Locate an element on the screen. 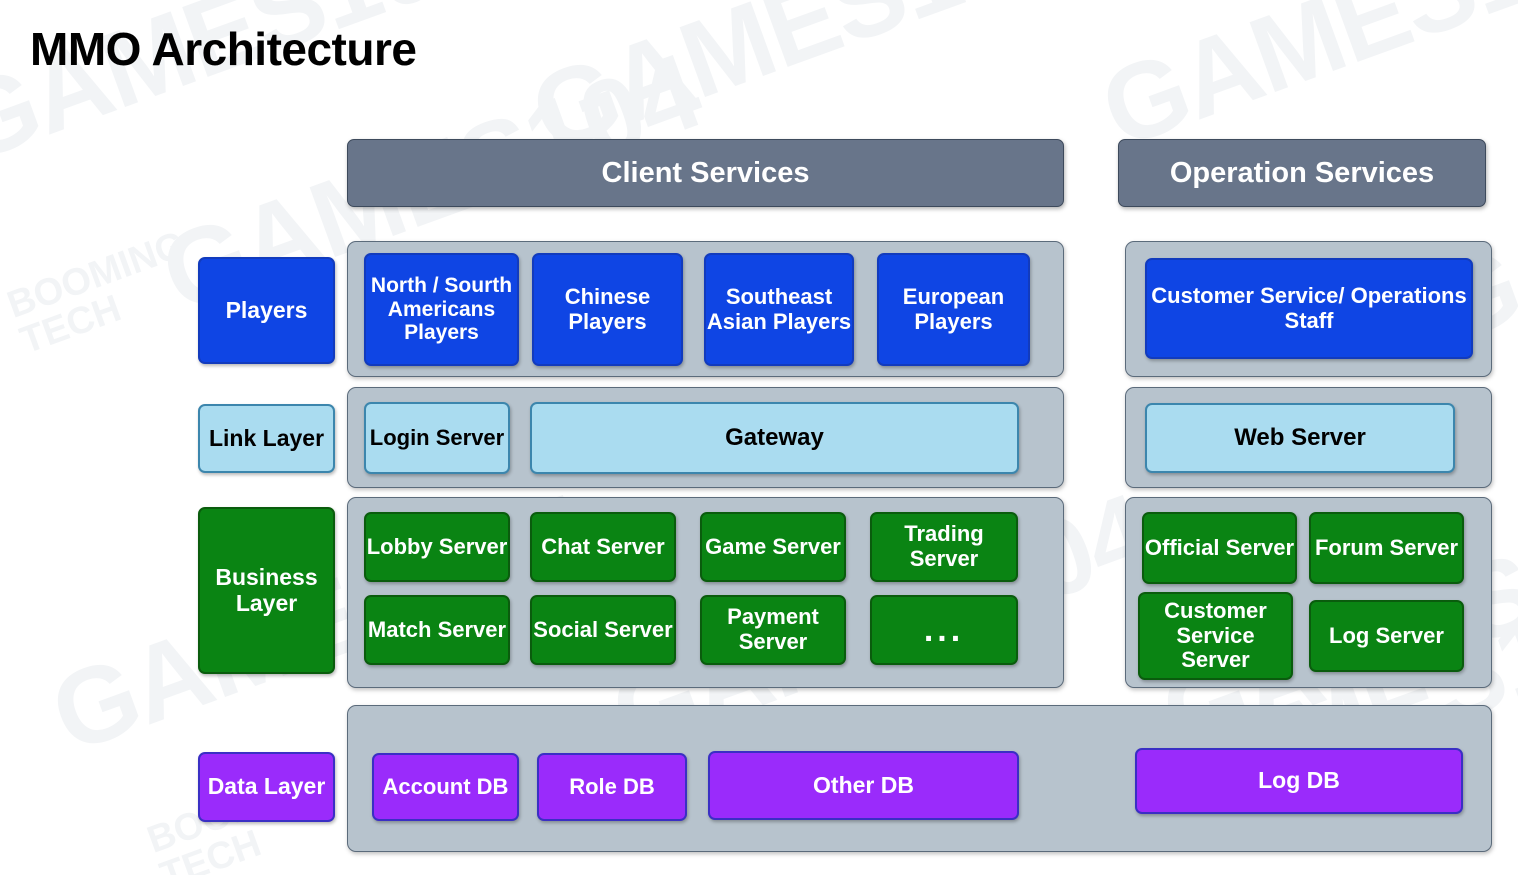  box-label: Gateway is located at coordinates (774, 437).